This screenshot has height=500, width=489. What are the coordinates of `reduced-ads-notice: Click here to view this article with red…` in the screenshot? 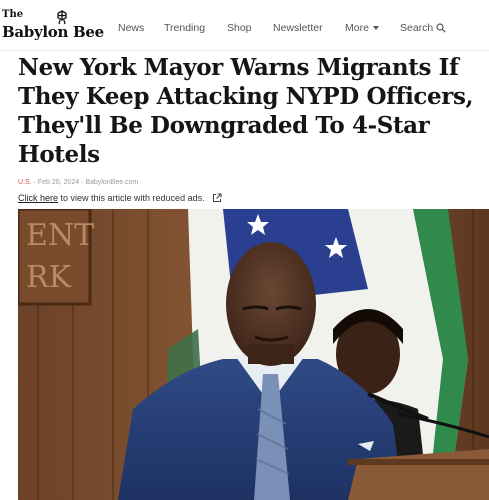 It's located at (120, 198).